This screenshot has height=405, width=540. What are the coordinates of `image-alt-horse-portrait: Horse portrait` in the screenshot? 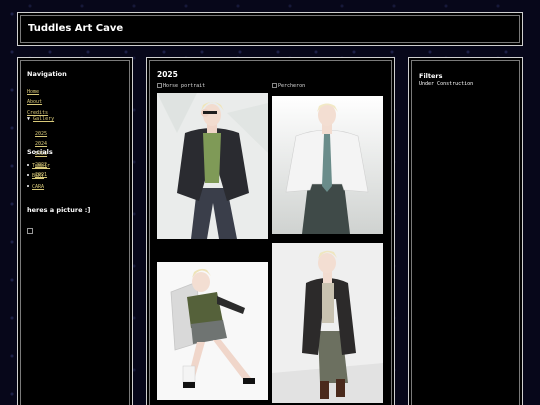 It's located at (181, 86).